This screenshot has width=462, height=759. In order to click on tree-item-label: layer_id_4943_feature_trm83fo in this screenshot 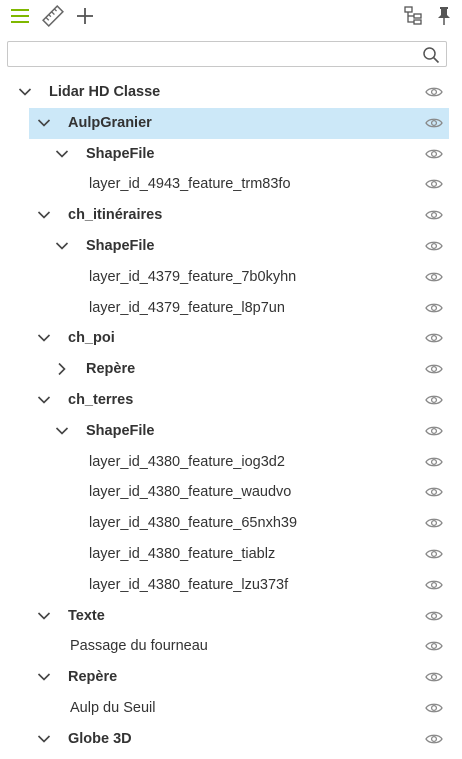, I will do `click(190, 184)`.